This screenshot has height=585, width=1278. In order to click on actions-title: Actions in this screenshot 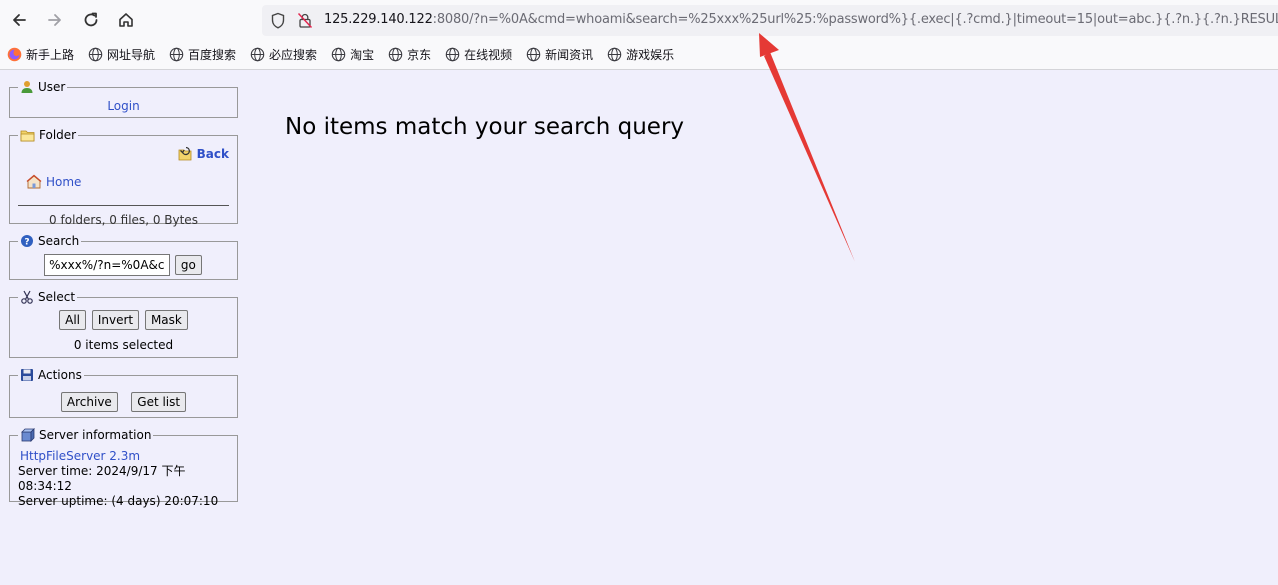, I will do `click(60, 375)`.